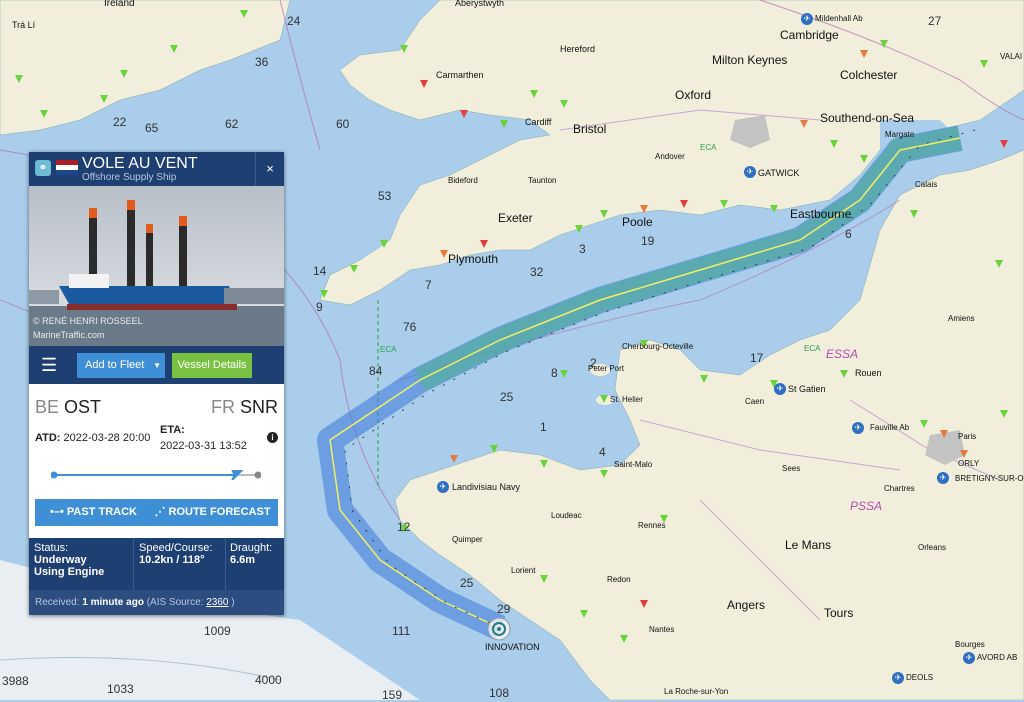 The height and width of the screenshot is (702, 1024). Describe the element at coordinates (507, 397) in the screenshot. I see `depth-value: 25` at that location.